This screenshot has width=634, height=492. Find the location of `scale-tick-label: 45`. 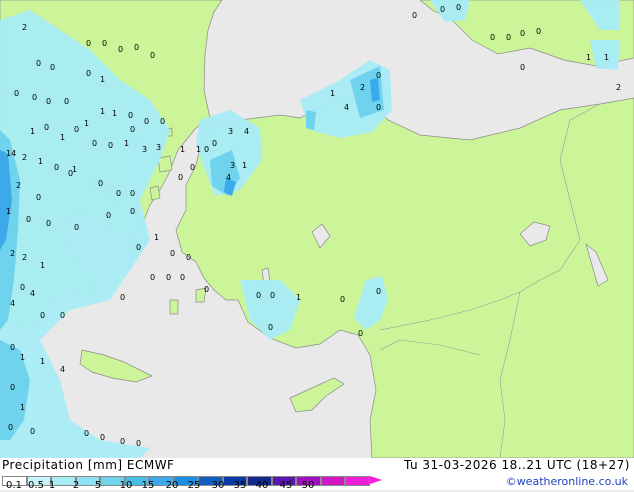

scale-tick-label: 45 is located at coordinates (286, 485).